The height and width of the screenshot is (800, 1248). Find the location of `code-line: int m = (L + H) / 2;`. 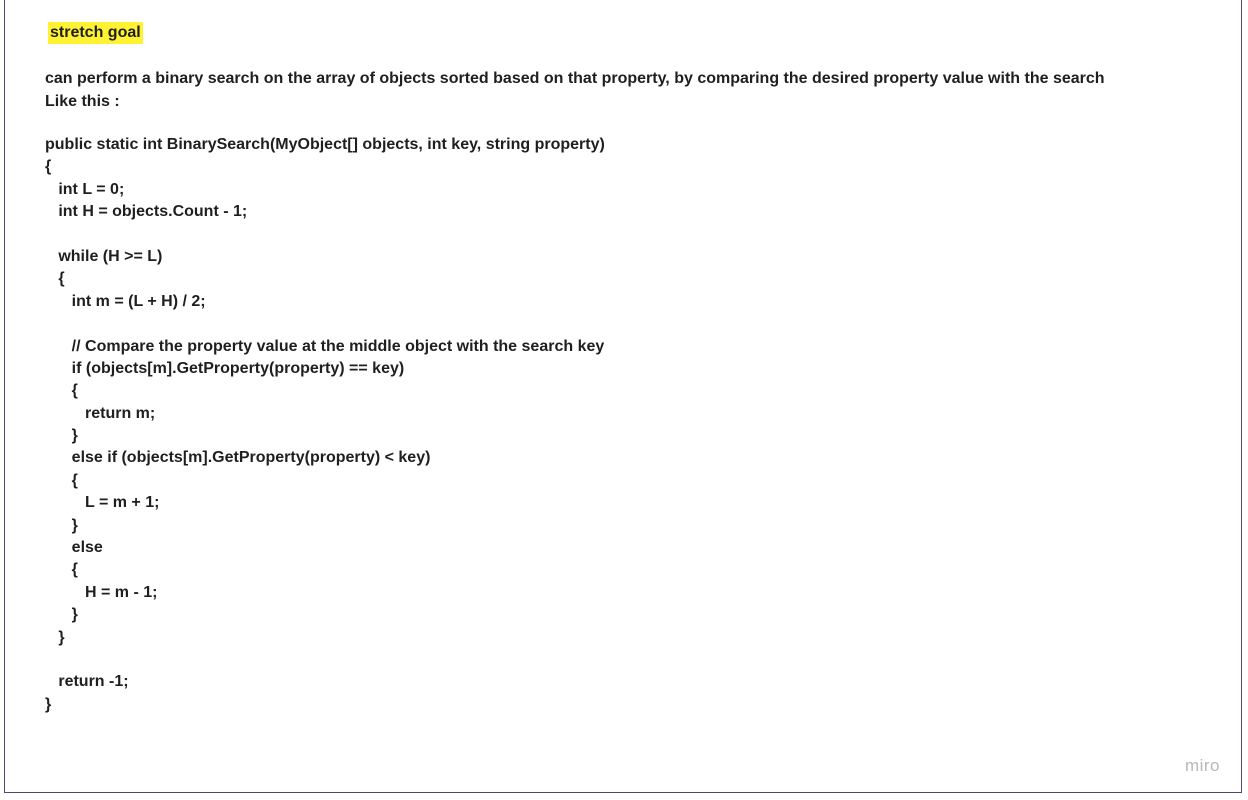

code-line: int m = (L + H) / 2; is located at coordinates (125, 301).